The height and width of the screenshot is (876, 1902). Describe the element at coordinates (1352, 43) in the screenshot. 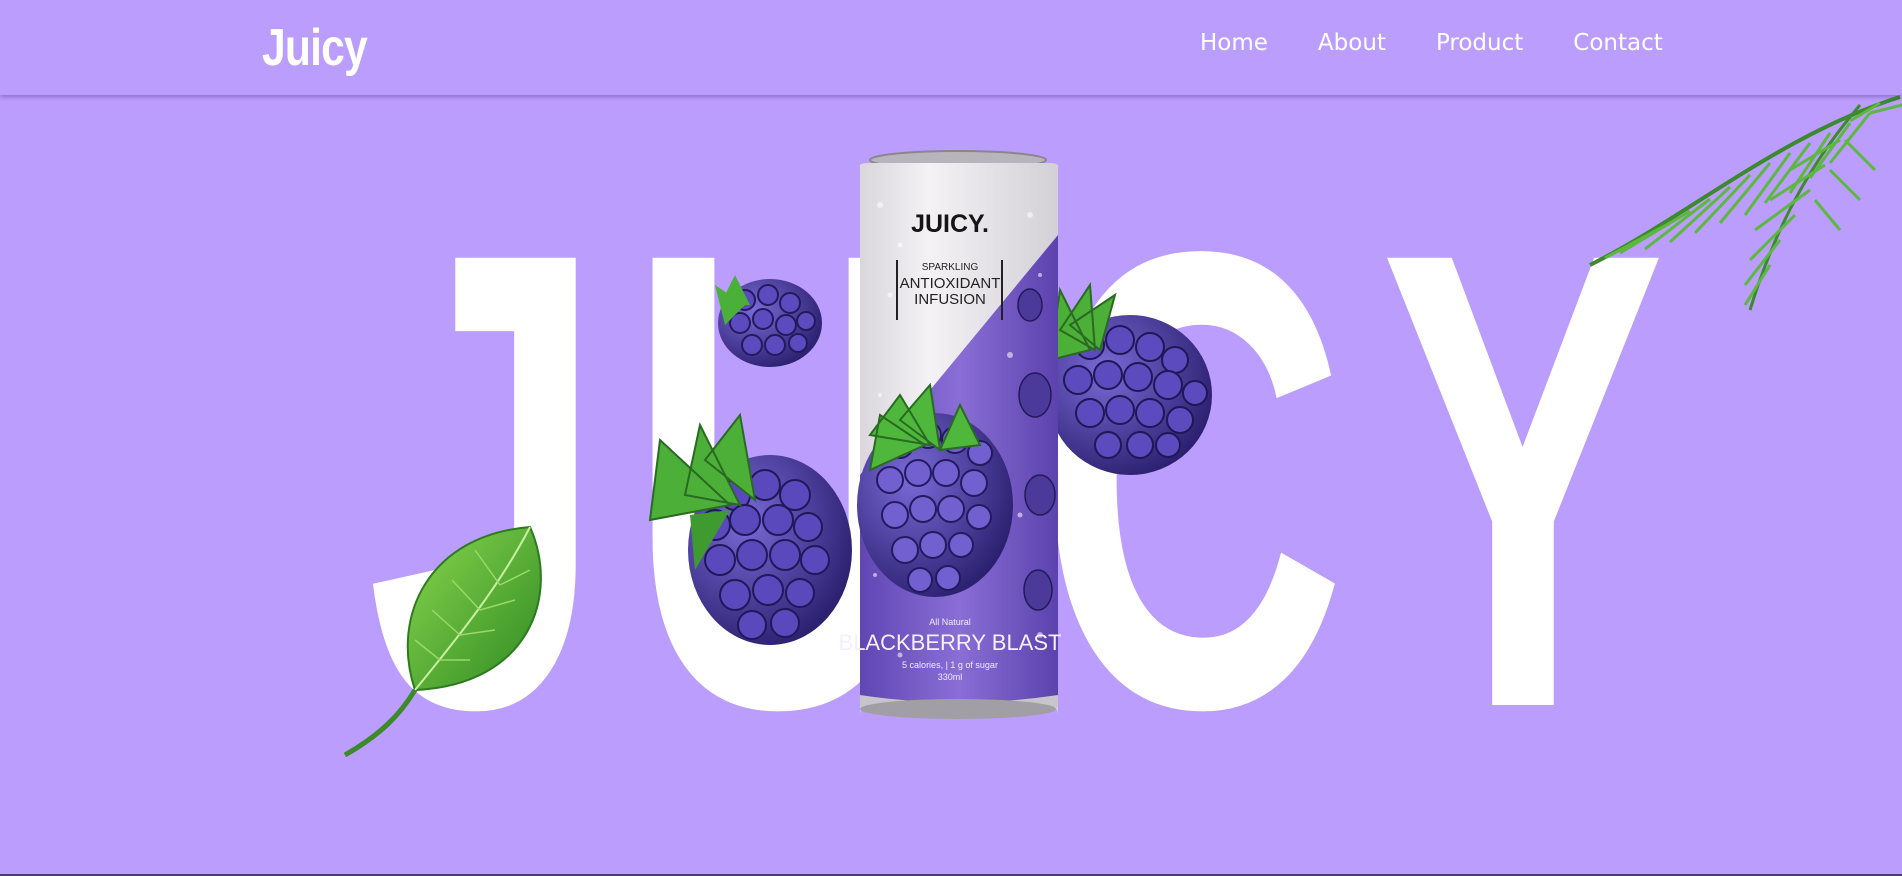

I see `nav-about-link: About` at that location.